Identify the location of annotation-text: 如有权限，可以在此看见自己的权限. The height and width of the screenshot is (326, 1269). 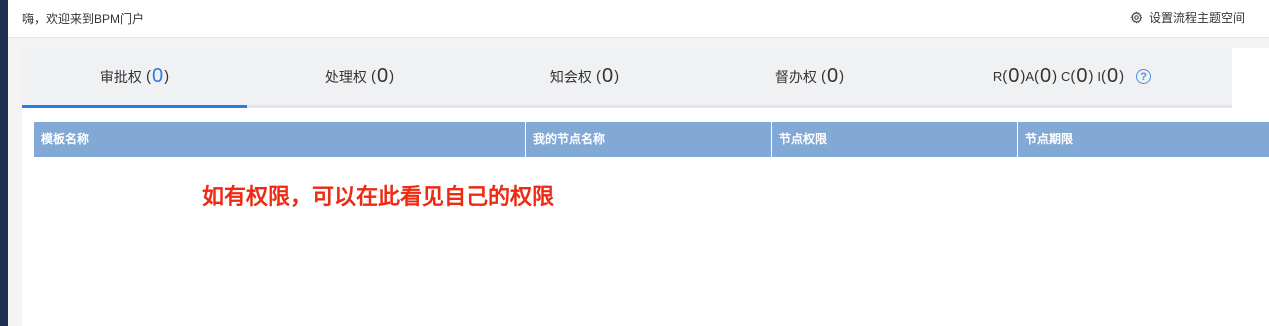
(378, 197).